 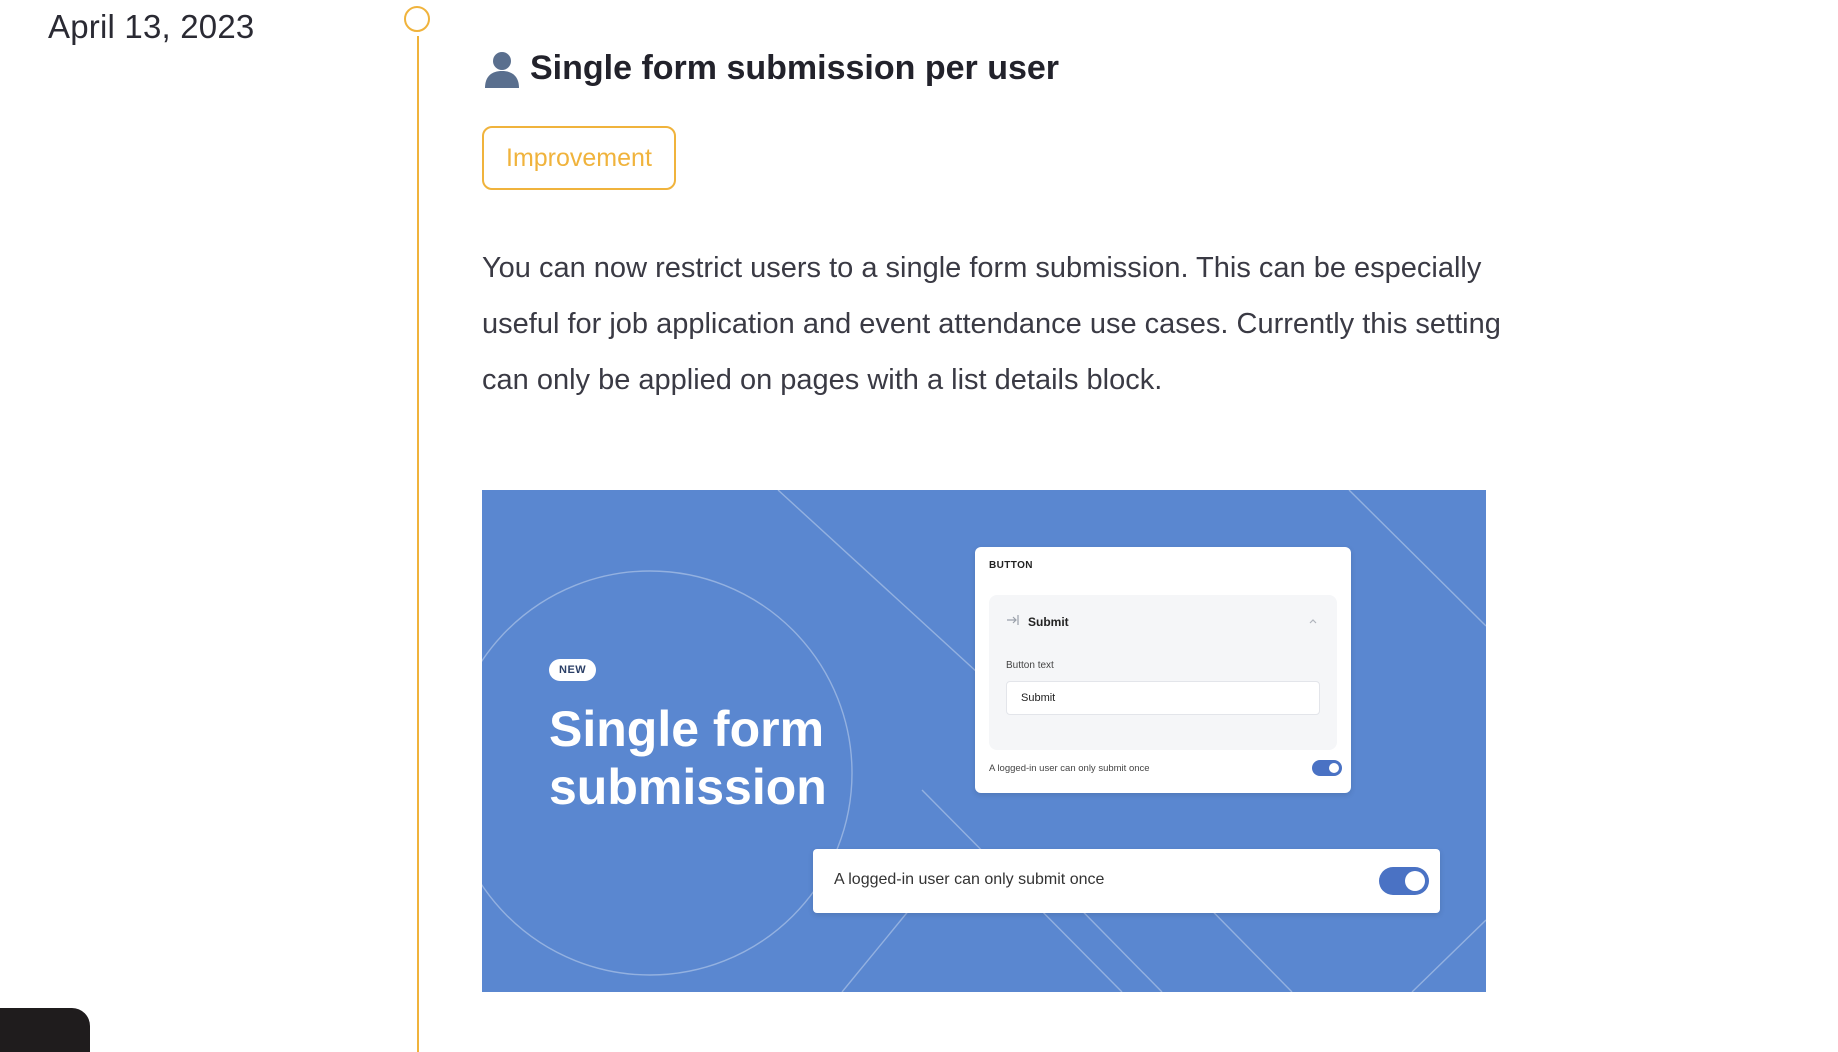 I want to click on timeline-dot, so click(x=417, y=19).